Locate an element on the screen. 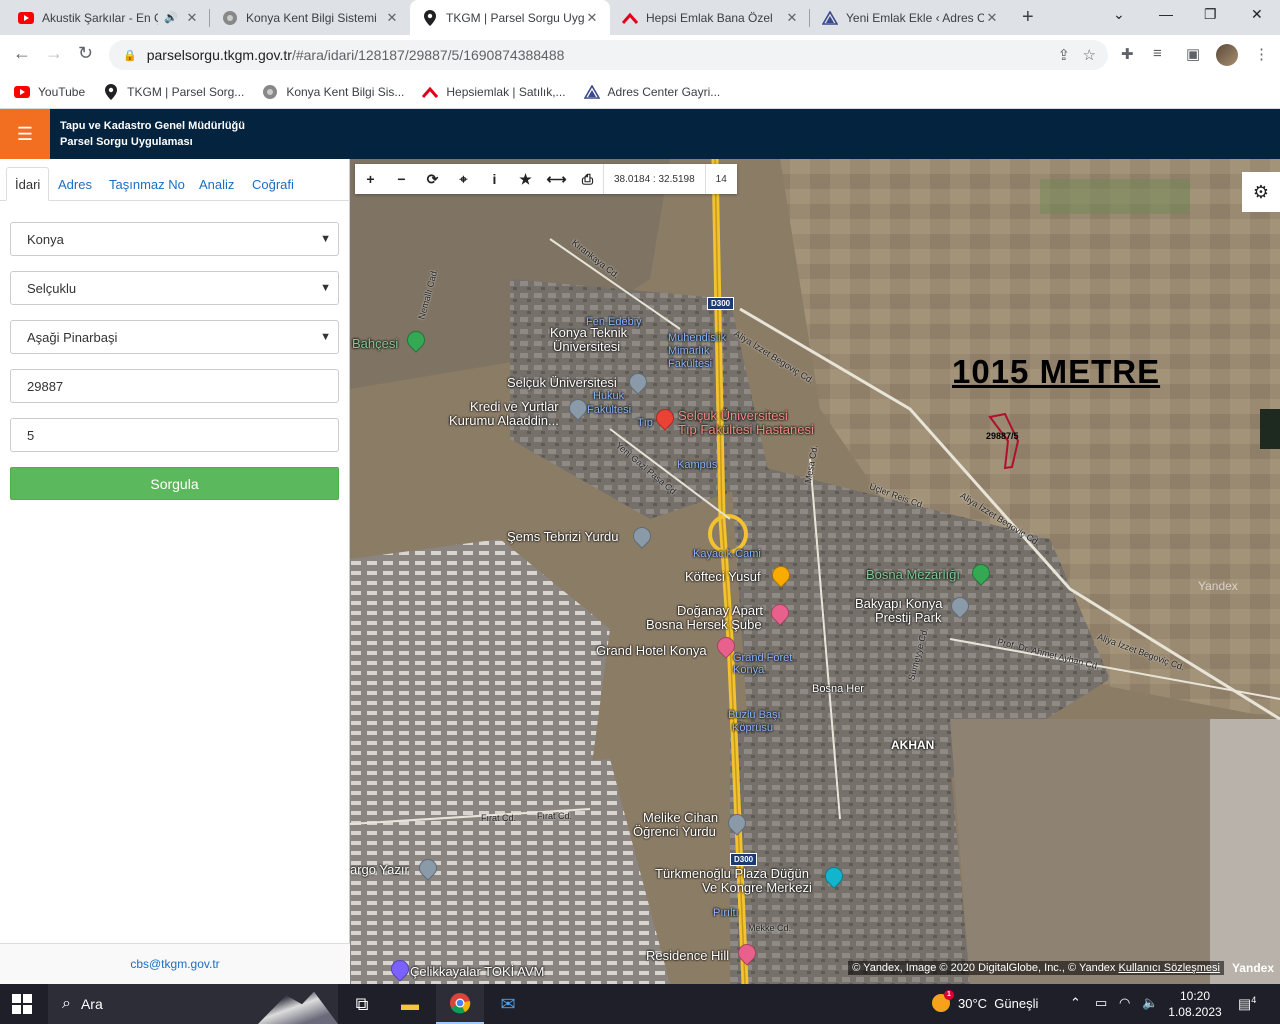 Image resolution: width=1280 pixels, height=1024 pixels. block-input: 29887 is located at coordinates (174, 386).